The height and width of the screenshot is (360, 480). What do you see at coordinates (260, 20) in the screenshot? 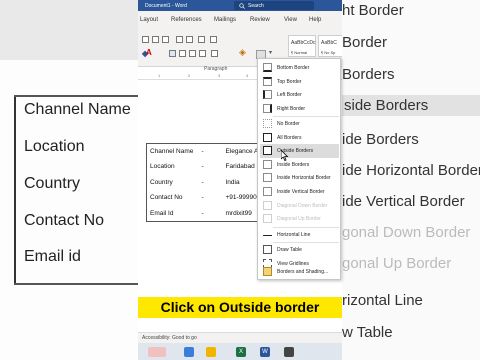
I see `tab-review: Review` at bounding box center [260, 20].